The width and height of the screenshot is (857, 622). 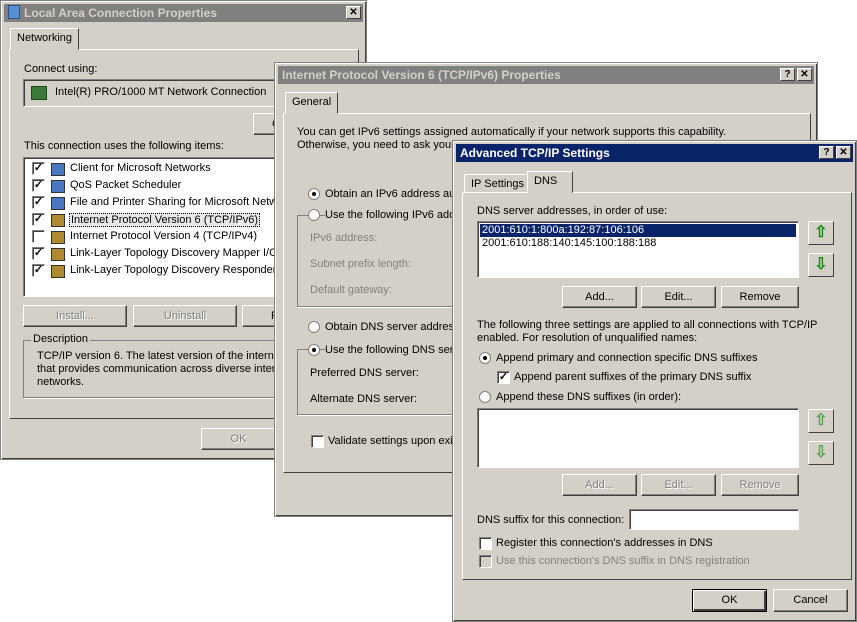 What do you see at coordinates (535, 153) in the screenshot?
I see `adv-title: Advanced TCP/IP Settings` at bounding box center [535, 153].